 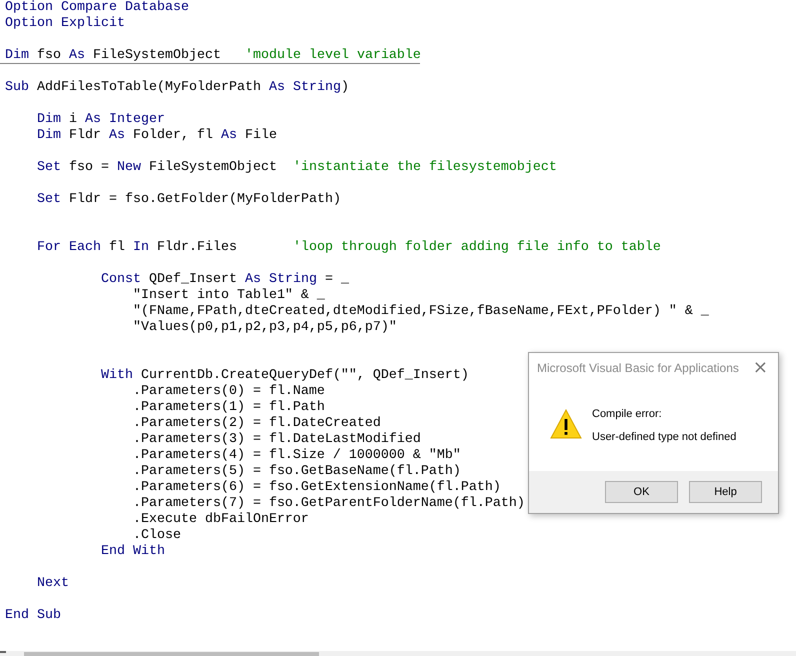 I want to click on code-line: .Parameters(1) = fl.Path, so click(x=228, y=408).